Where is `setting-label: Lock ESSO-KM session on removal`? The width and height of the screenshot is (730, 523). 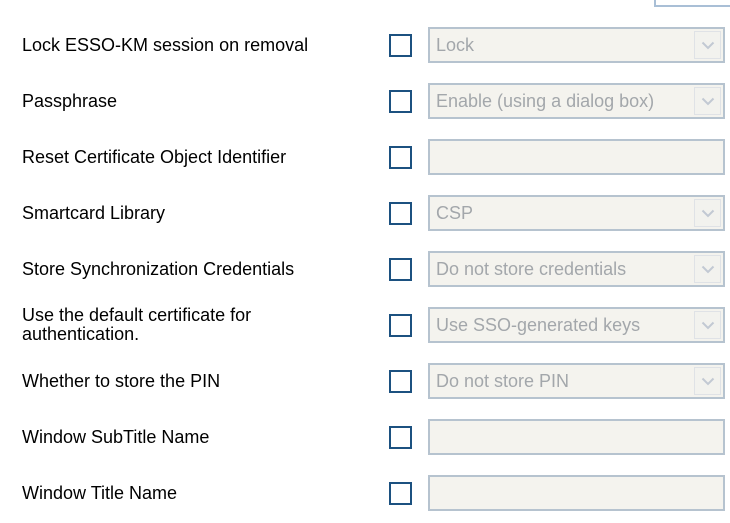 setting-label: Lock ESSO-KM session on removal is located at coordinates (165, 44).